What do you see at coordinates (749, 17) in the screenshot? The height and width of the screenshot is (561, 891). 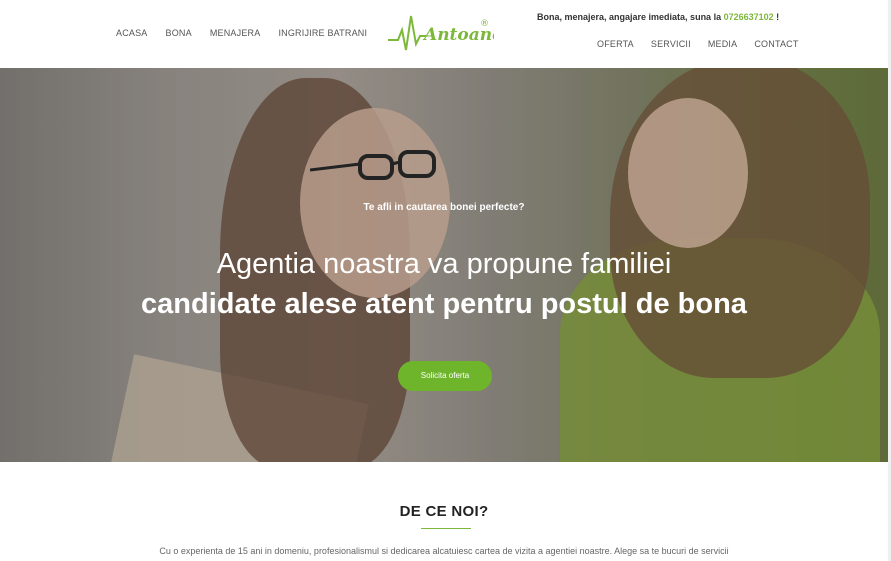 I see `phone-link: 0726637102` at bounding box center [749, 17].